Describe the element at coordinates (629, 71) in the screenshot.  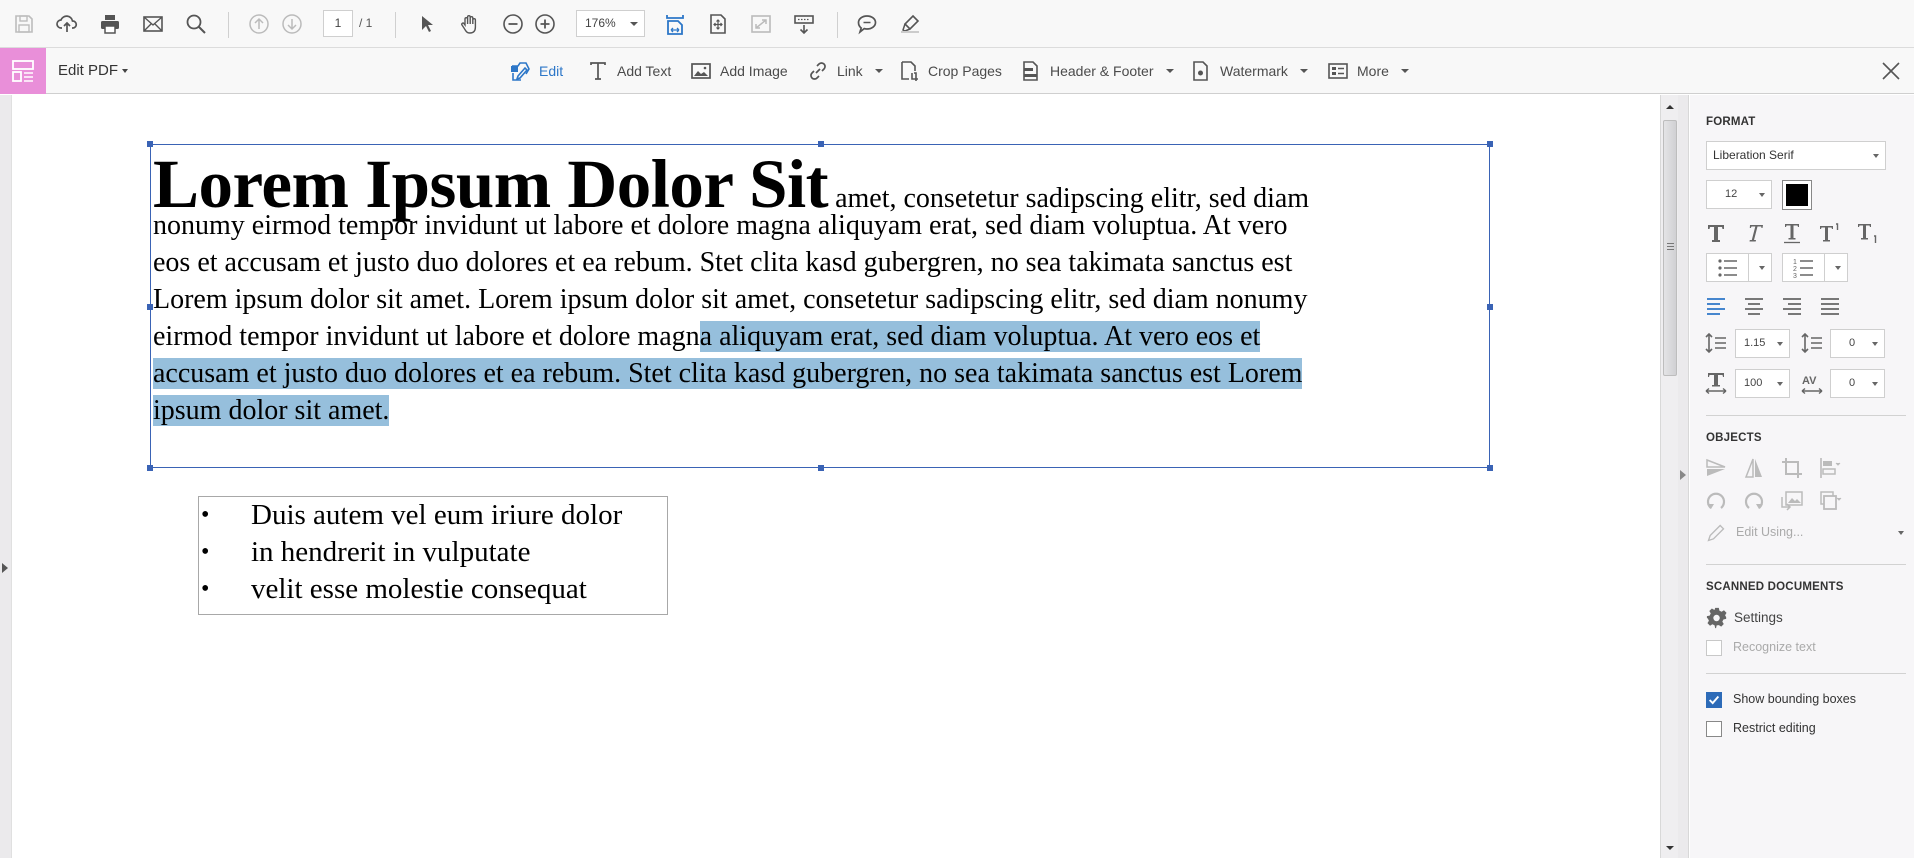
I see `tool-add-text: Add Text` at that location.